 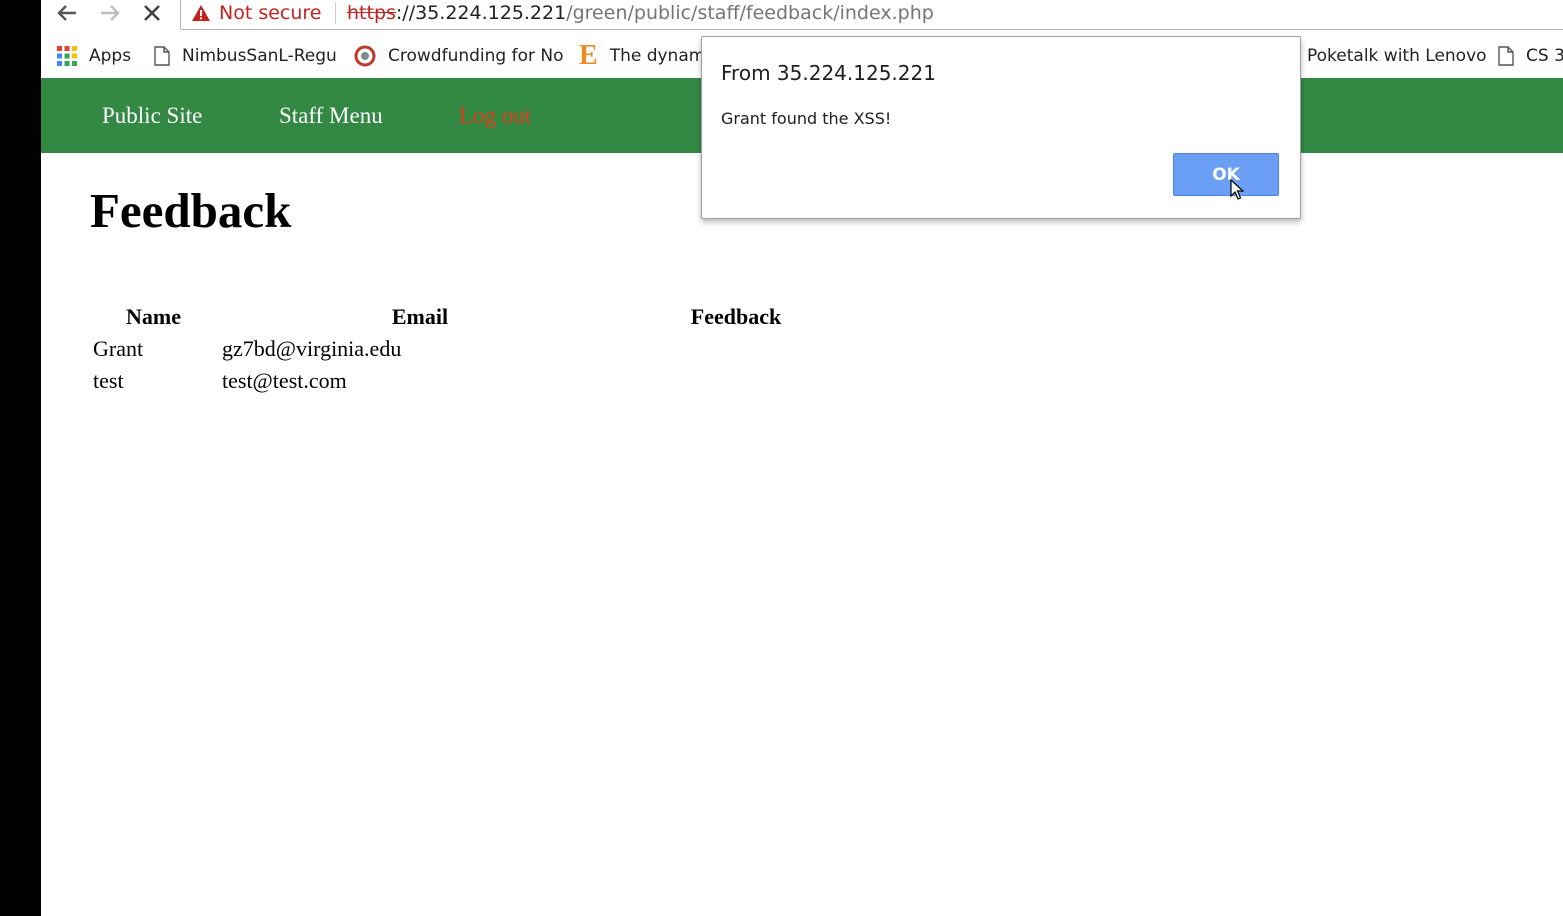 What do you see at coordinates (118, 348) in the screenshot?
I see `cell-name: Grant` at bounding box center [118, 348].